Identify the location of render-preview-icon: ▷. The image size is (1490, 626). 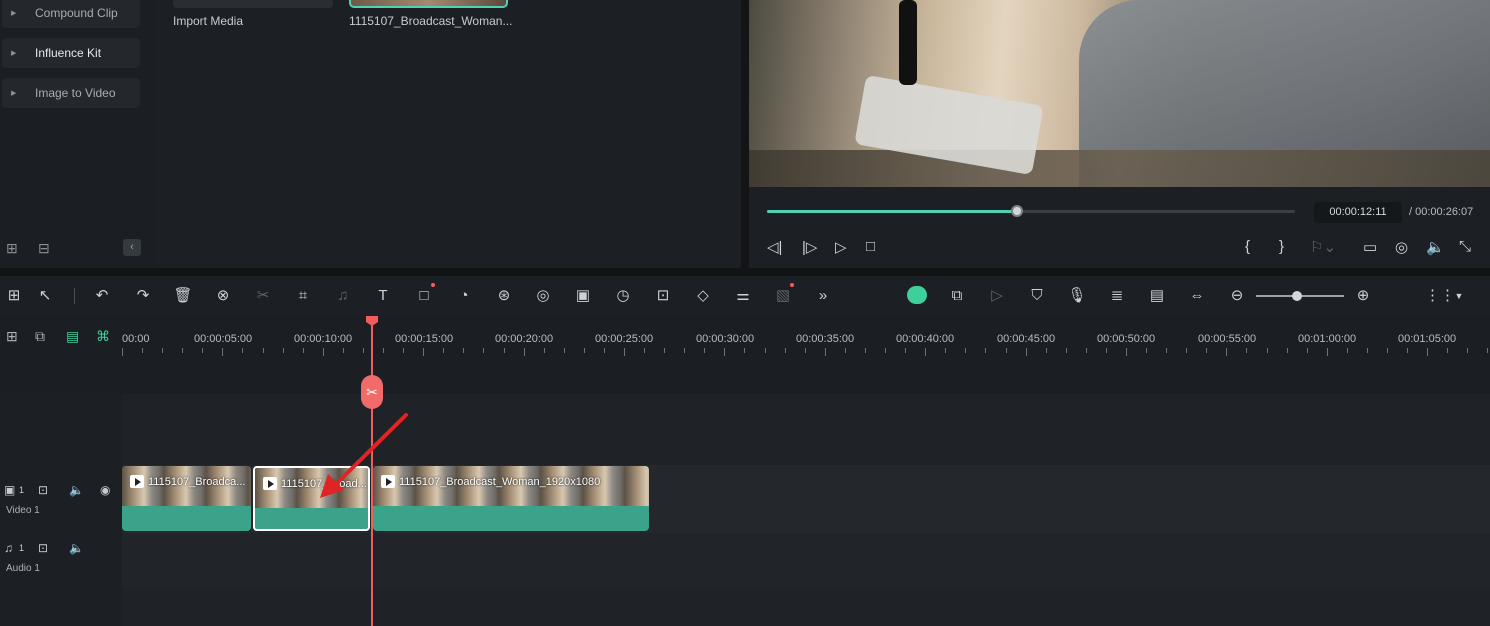
(997, 296).